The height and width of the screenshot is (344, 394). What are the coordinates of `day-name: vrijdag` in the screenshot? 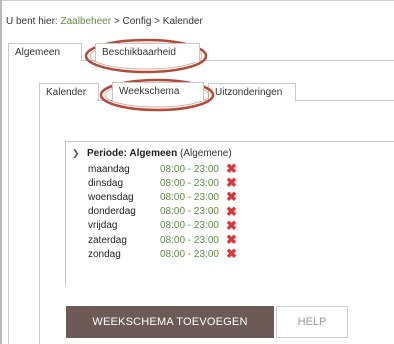 It's located at (103, 226).